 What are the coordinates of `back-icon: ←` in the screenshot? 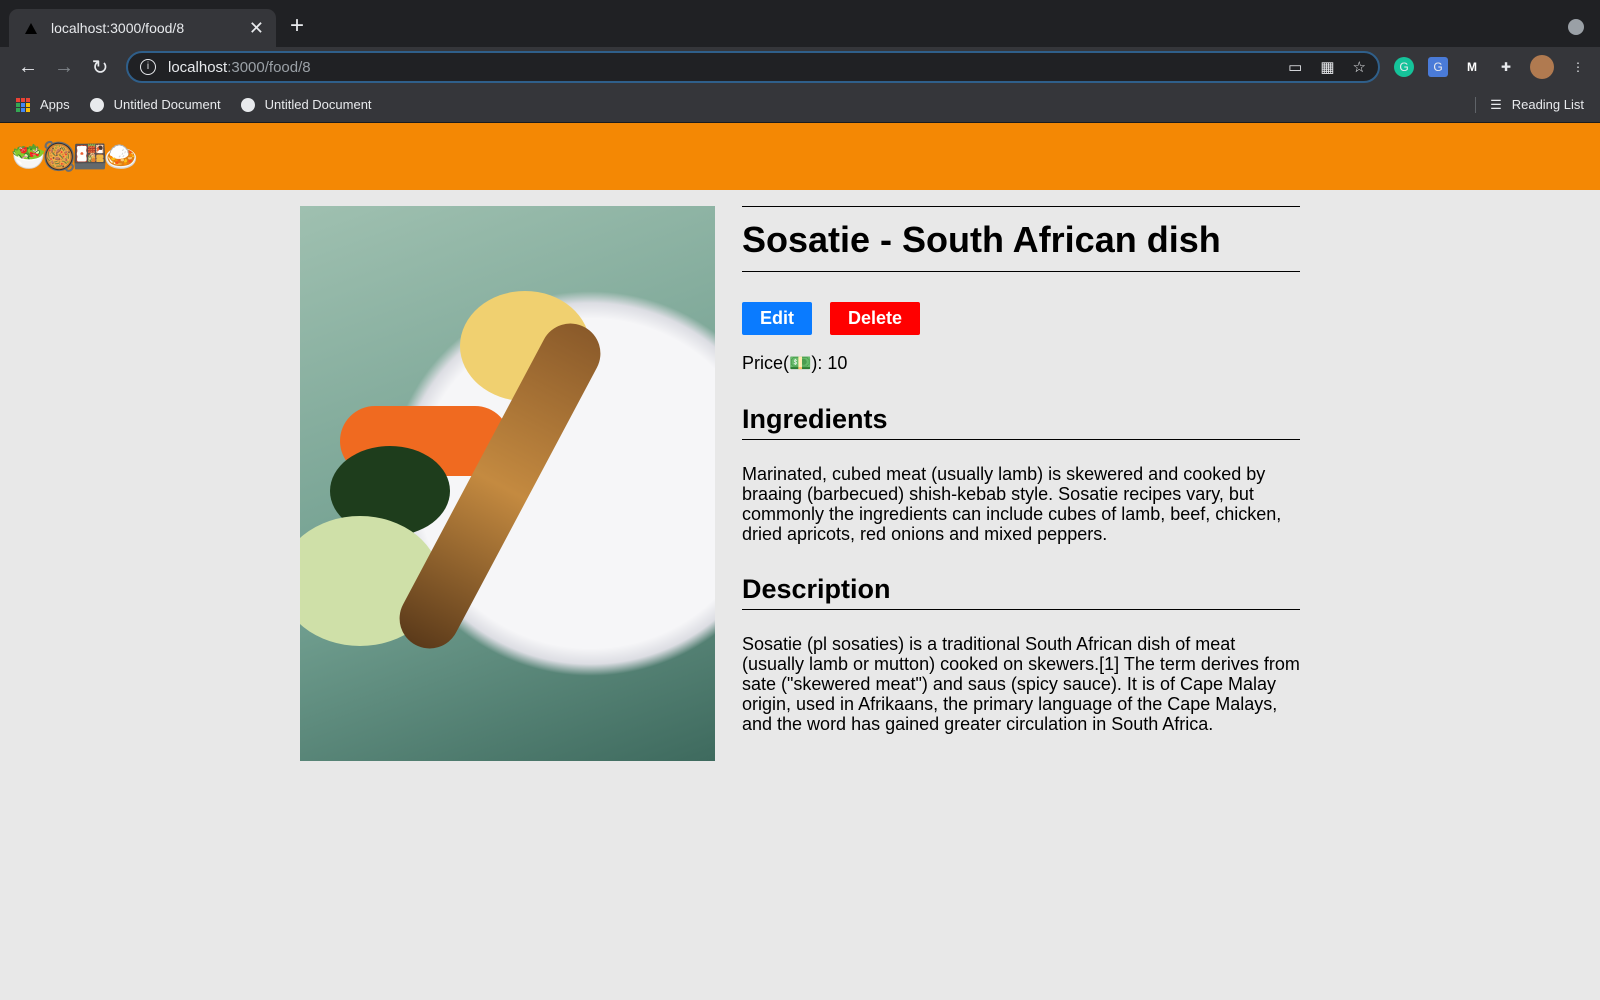 It's located at (28, 67).